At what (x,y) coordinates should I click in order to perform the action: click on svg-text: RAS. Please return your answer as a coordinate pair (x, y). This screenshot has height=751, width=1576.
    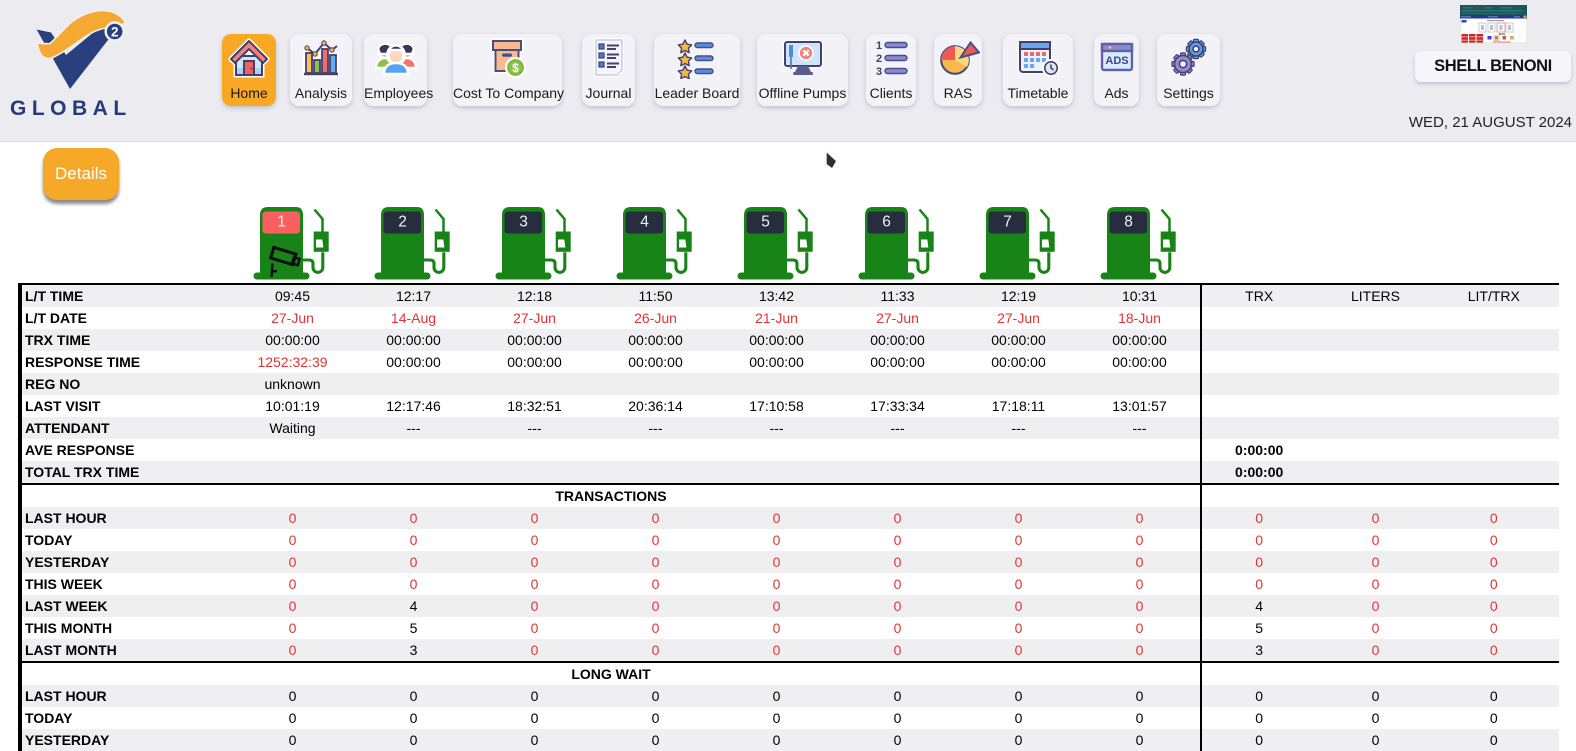
    Looking at the image, I should click on (1502, 34).